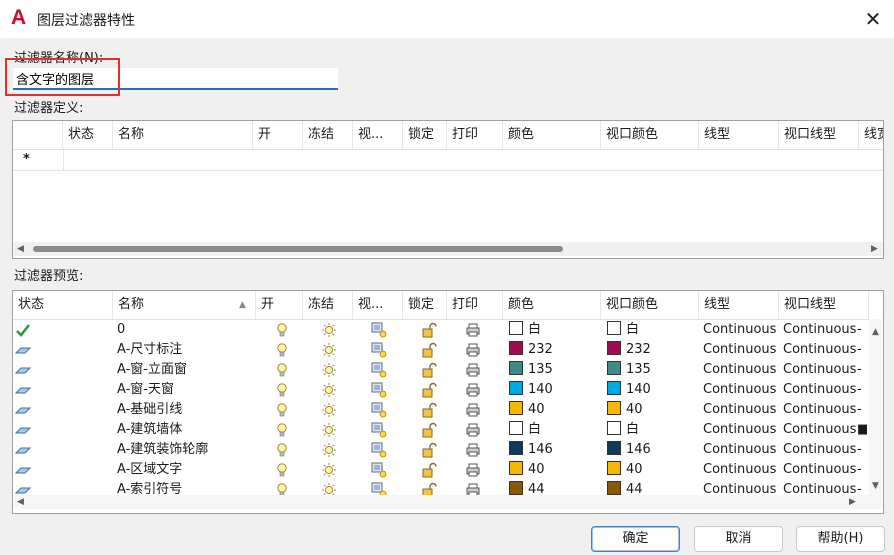 This screenshot has width=894, height=555. What do you see at coordinates (328, 135) in the screenshot?
I see `column-header: 冻结` at bounding box center [328, 135].